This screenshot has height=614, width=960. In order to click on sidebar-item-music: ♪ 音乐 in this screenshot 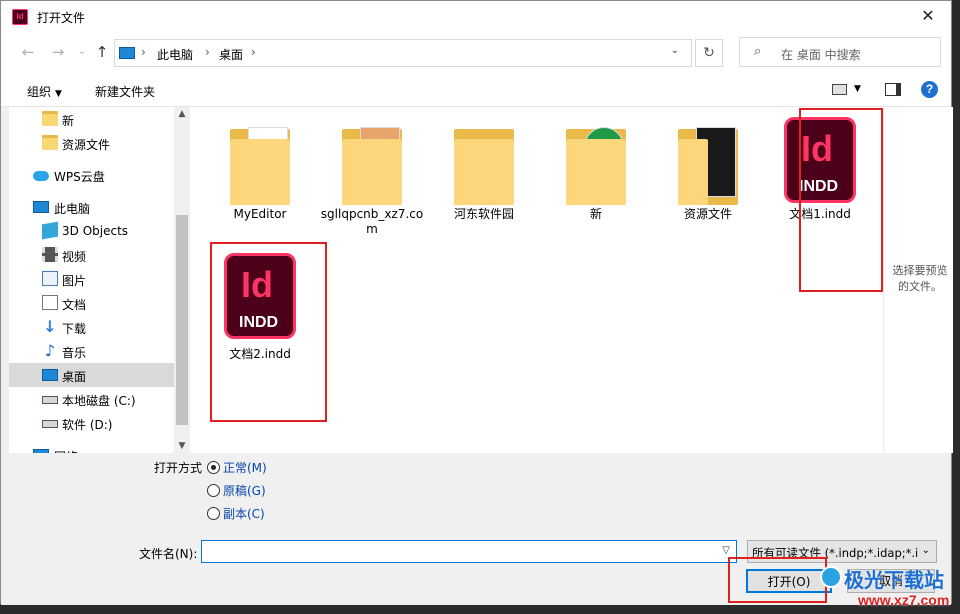, I will do `click(91, 351)`.